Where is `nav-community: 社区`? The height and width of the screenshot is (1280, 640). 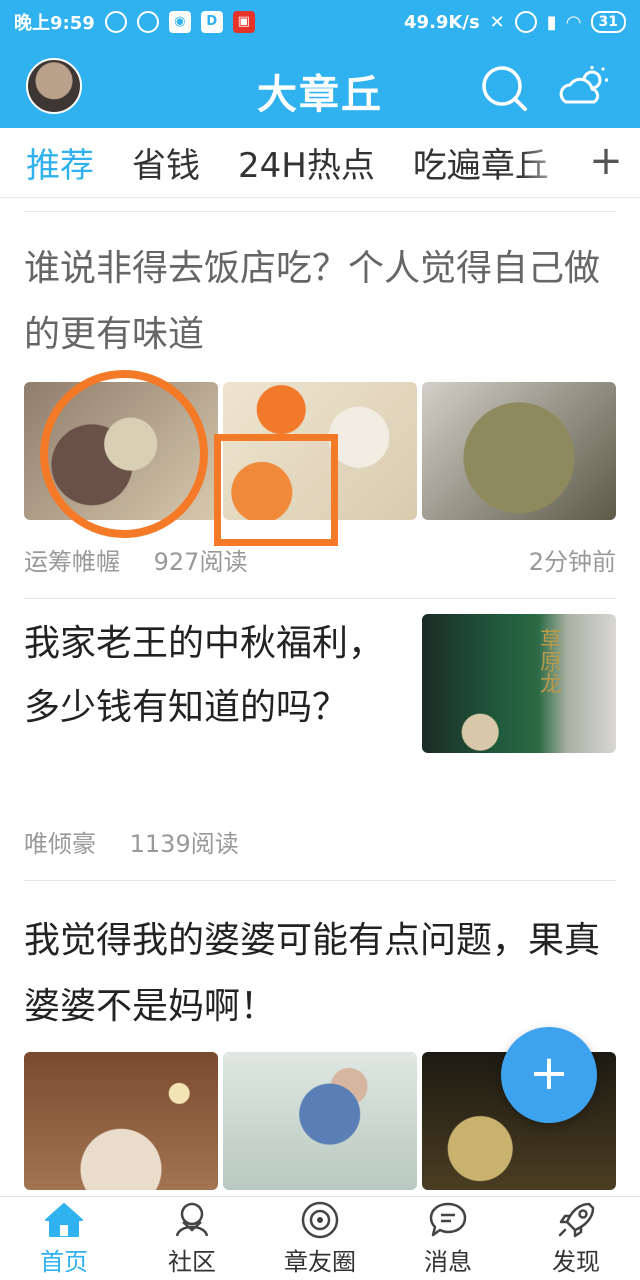
nav-community: 社区 is located at coordinates (192, 1238).